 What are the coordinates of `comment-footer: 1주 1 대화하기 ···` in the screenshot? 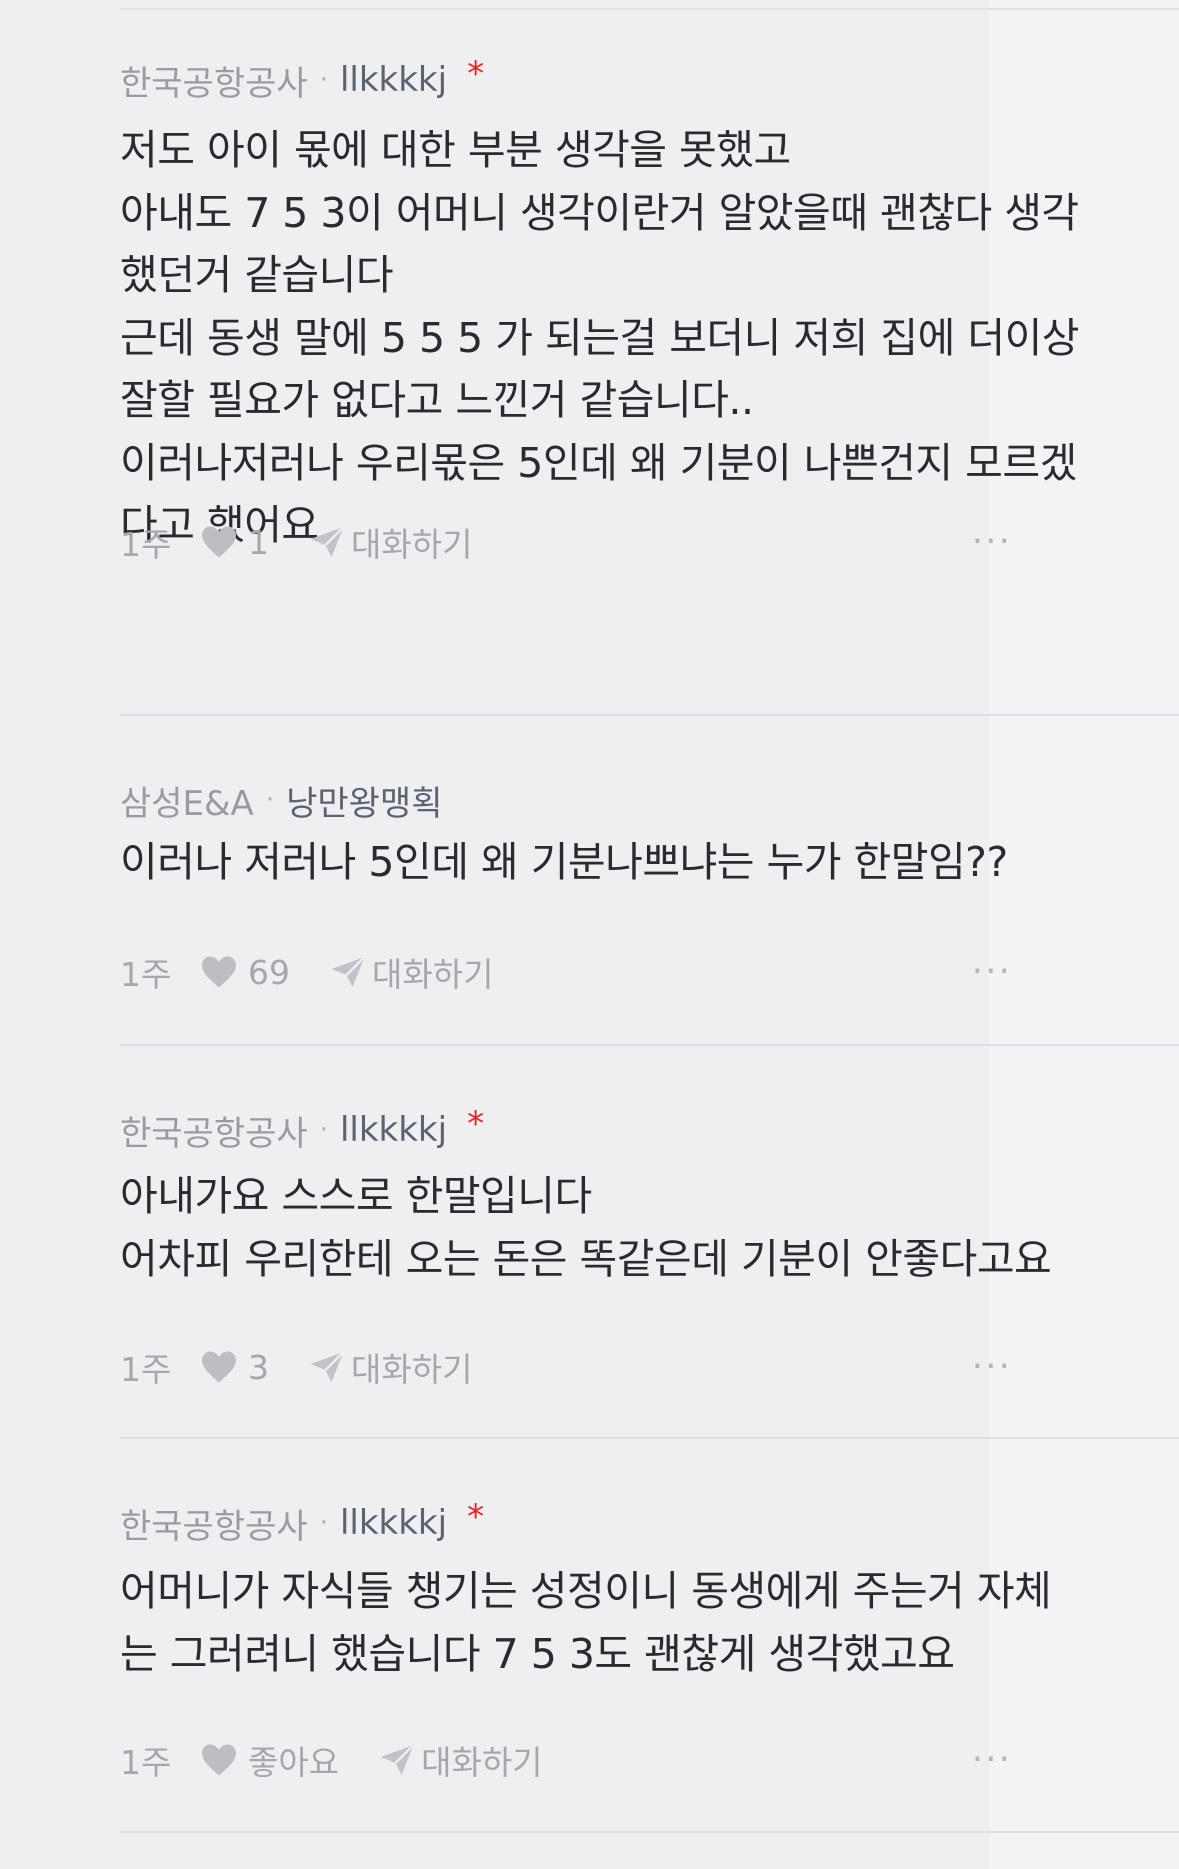 It's located at (610, 542).